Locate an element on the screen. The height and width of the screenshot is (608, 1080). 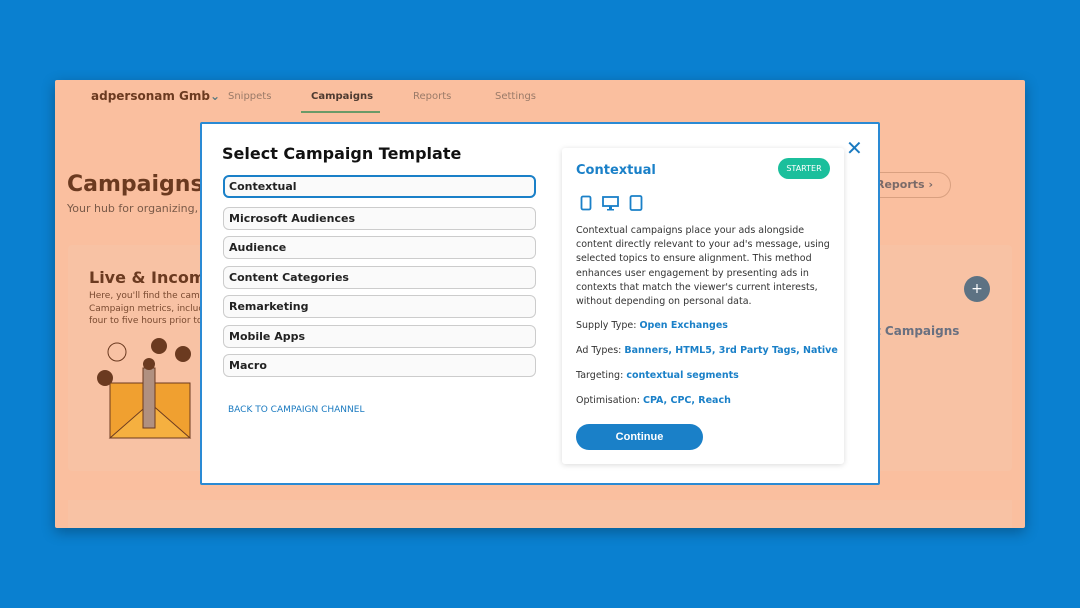
targeting-value: contextual segments is located at coordinates (682, 375).